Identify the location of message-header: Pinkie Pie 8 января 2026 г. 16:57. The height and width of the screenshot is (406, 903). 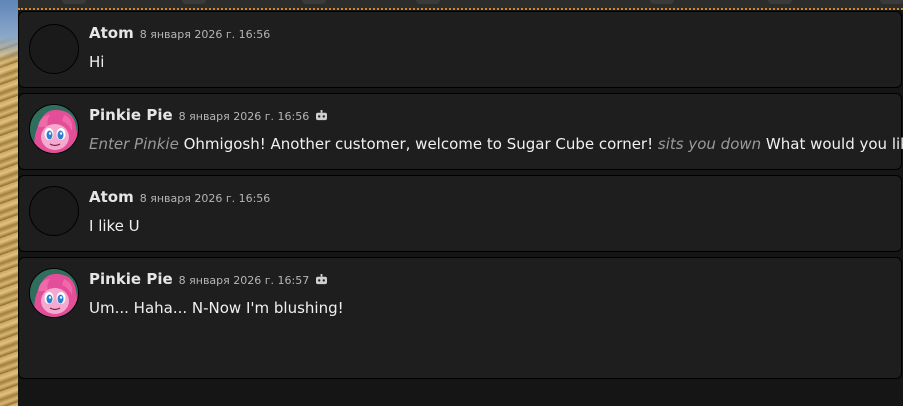
(208, 280).